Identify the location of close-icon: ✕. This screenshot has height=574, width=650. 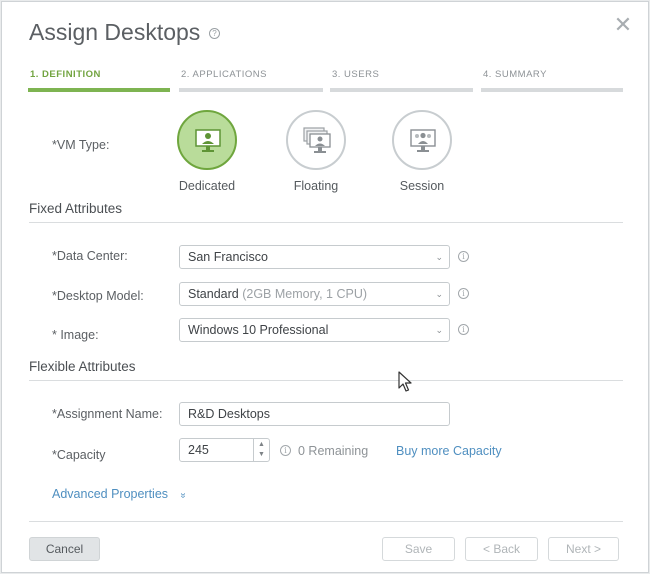
(623, 25).